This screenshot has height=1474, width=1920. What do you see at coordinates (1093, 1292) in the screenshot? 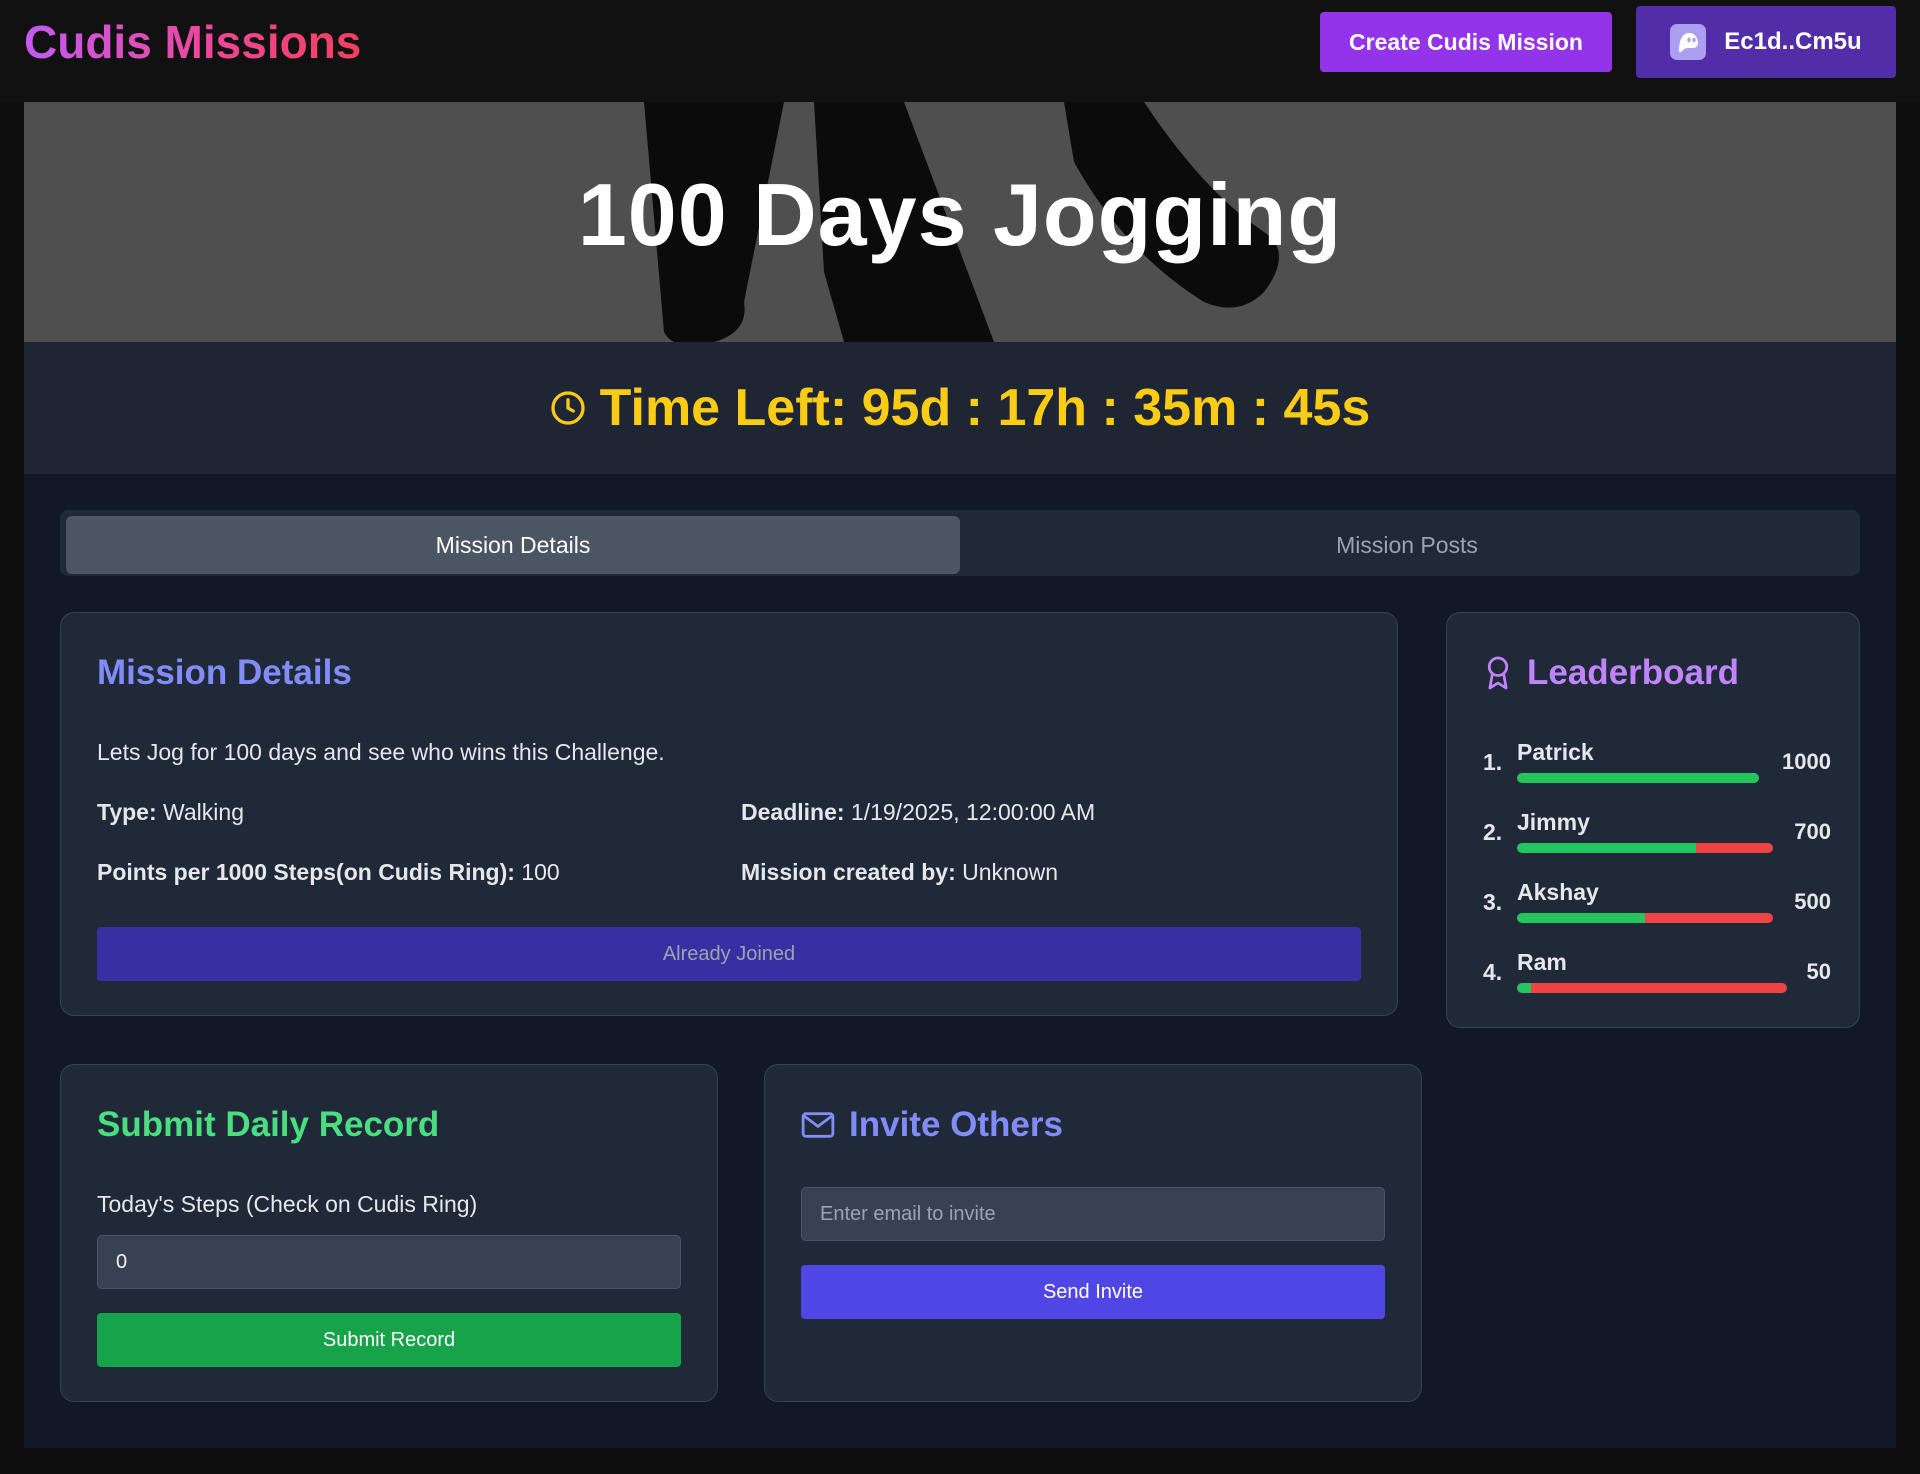
I see `send-invite-button: Send Invite` at bounding box center [1093, 1292].